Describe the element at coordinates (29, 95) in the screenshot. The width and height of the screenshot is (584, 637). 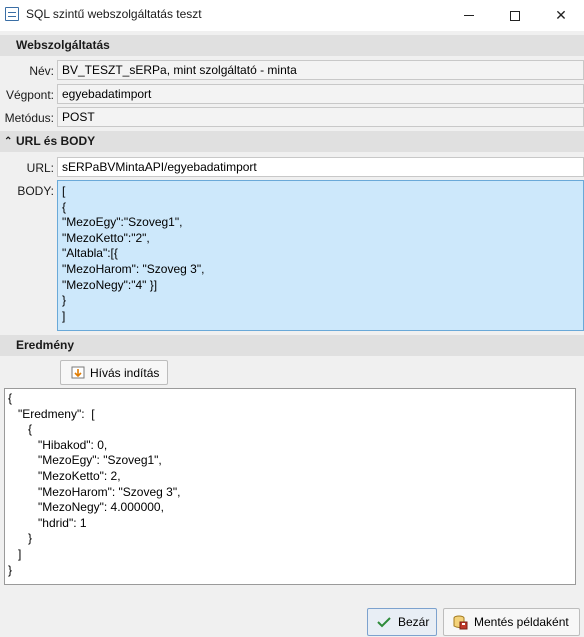
I see `endpoint-label: Végpont:` at that location.